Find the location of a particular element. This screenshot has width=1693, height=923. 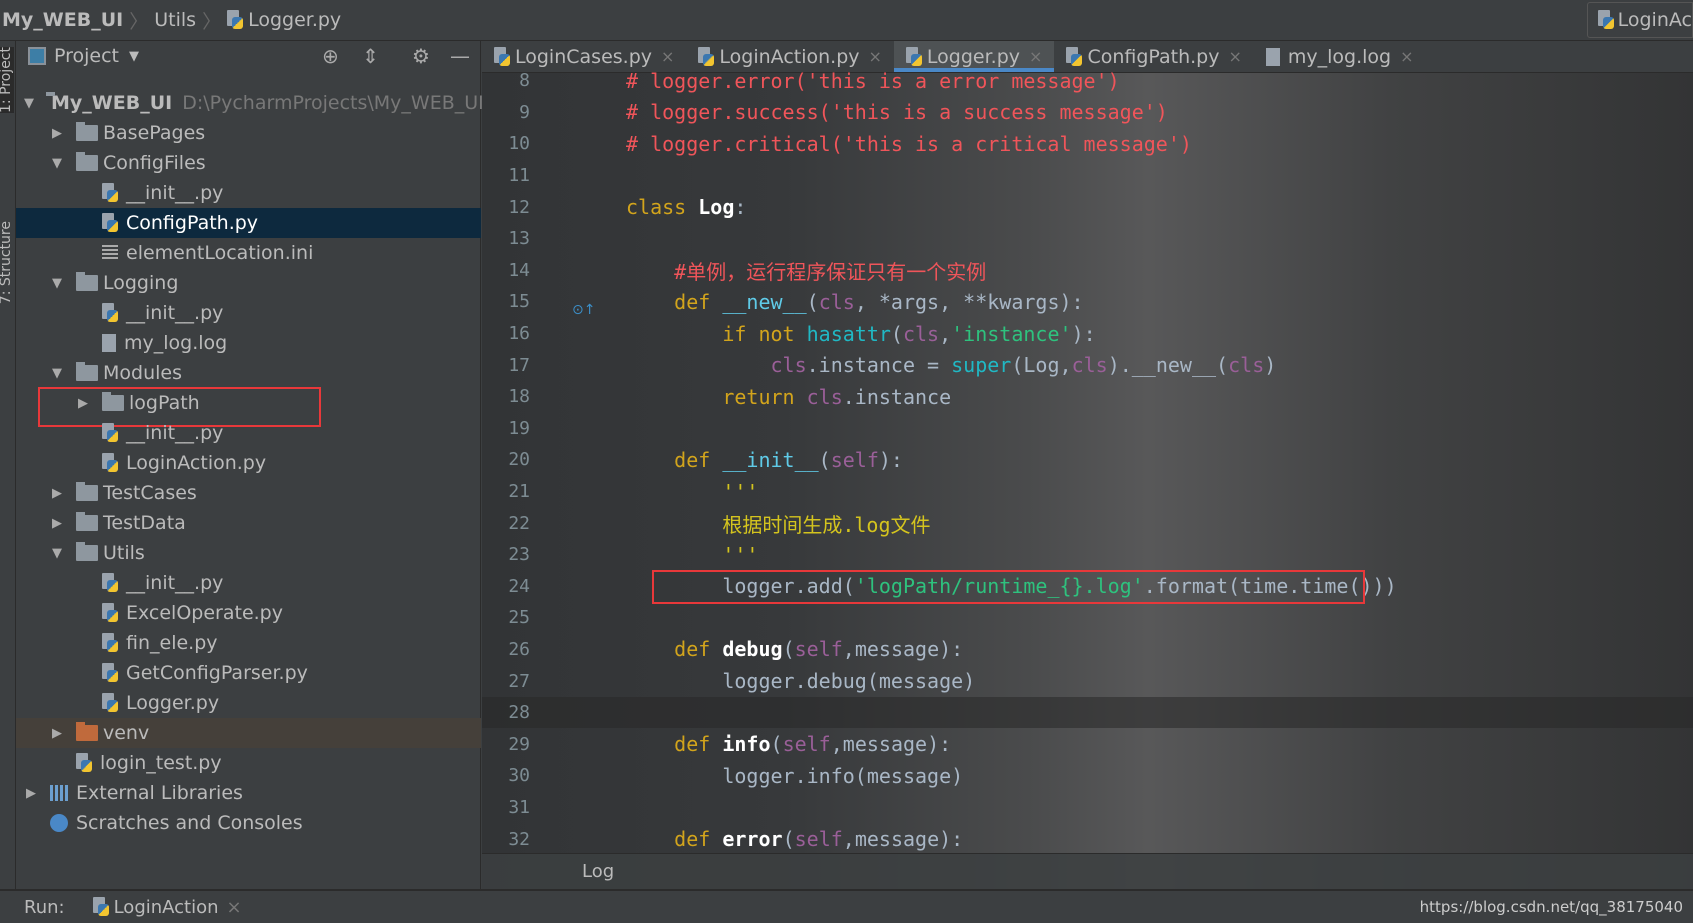

chevron-down-icon: ▼ is located at coordinates (134, 56).